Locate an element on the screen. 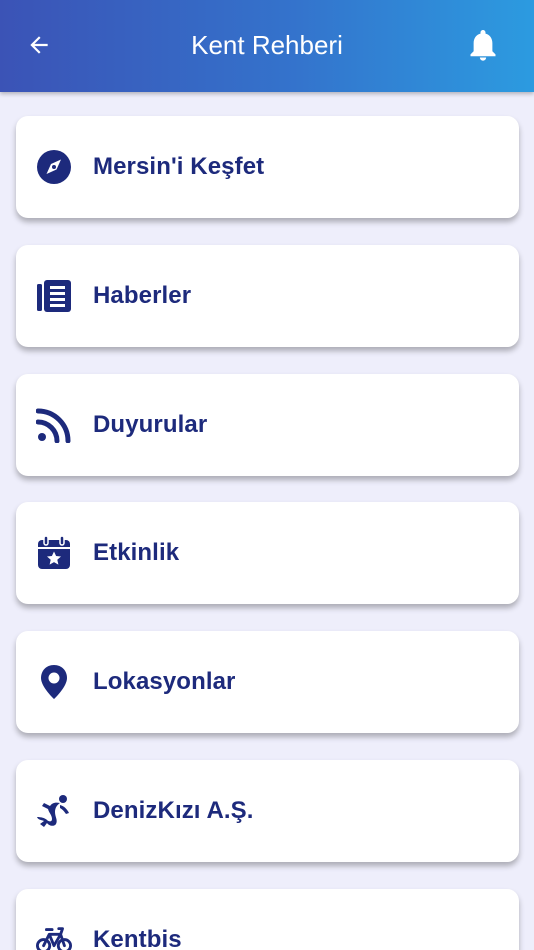 The image size is (534, 950). location-pin-icon is located at coordinates (54, 682).